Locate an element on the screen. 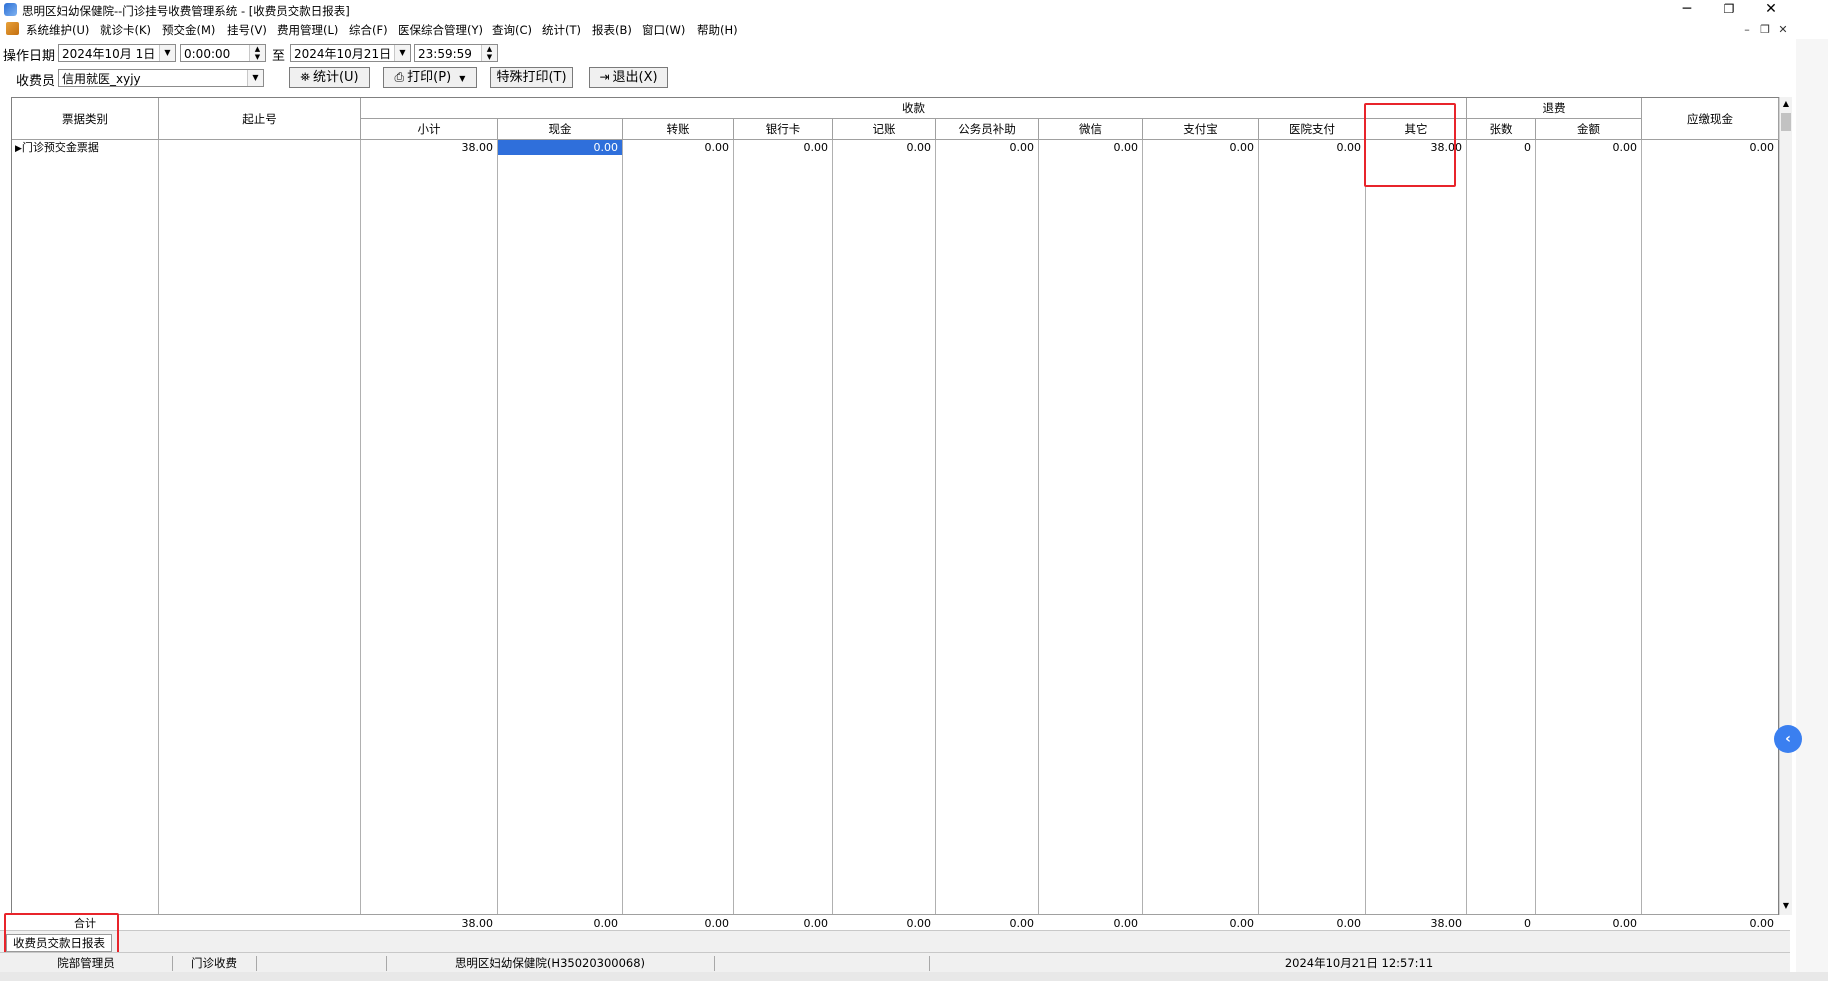  row-indicator-icon: ▶门诊预交金票据 is located at coordinates (57, 147).